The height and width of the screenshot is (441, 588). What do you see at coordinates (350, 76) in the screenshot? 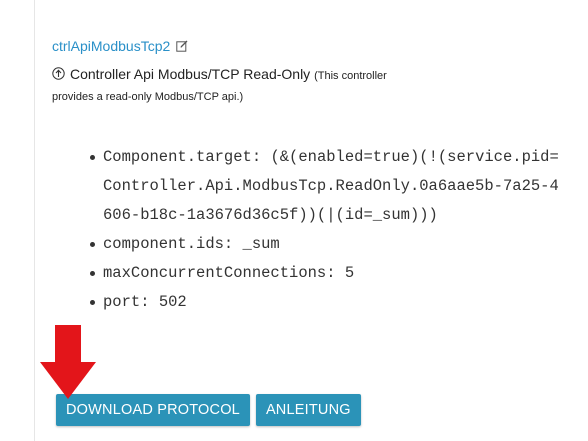
I see `component-description-text: (This controller` at bounding box center [350, 76].